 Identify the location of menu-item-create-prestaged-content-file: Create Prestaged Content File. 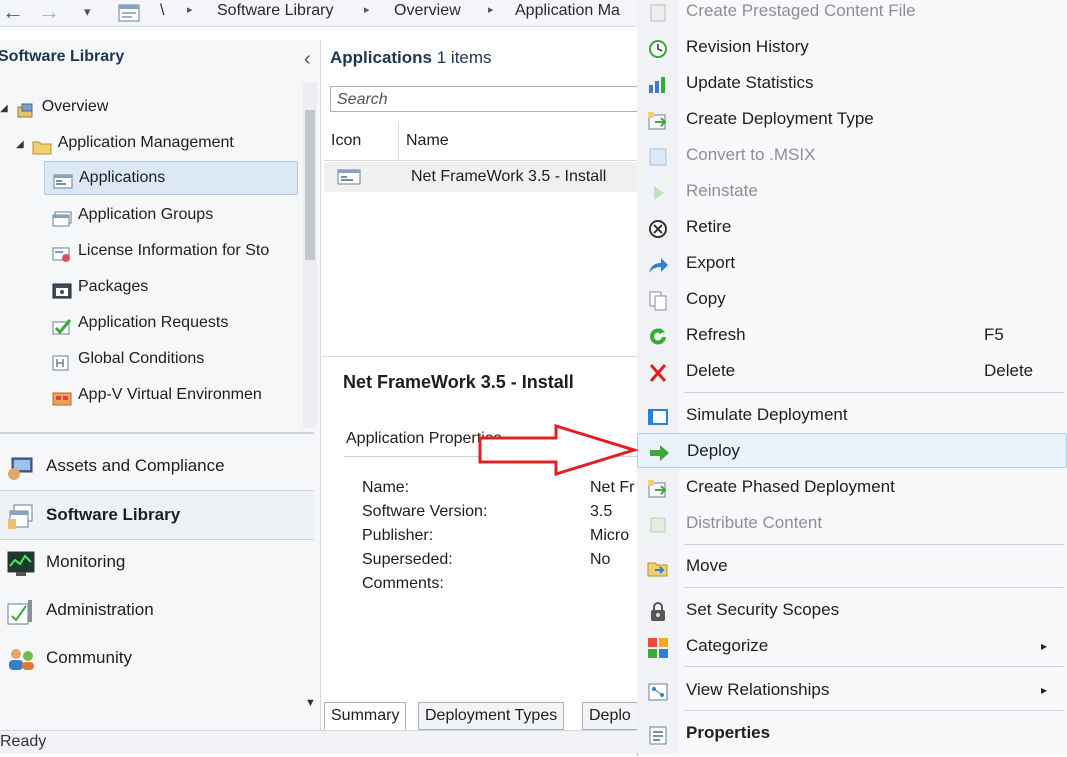
(852, 14).